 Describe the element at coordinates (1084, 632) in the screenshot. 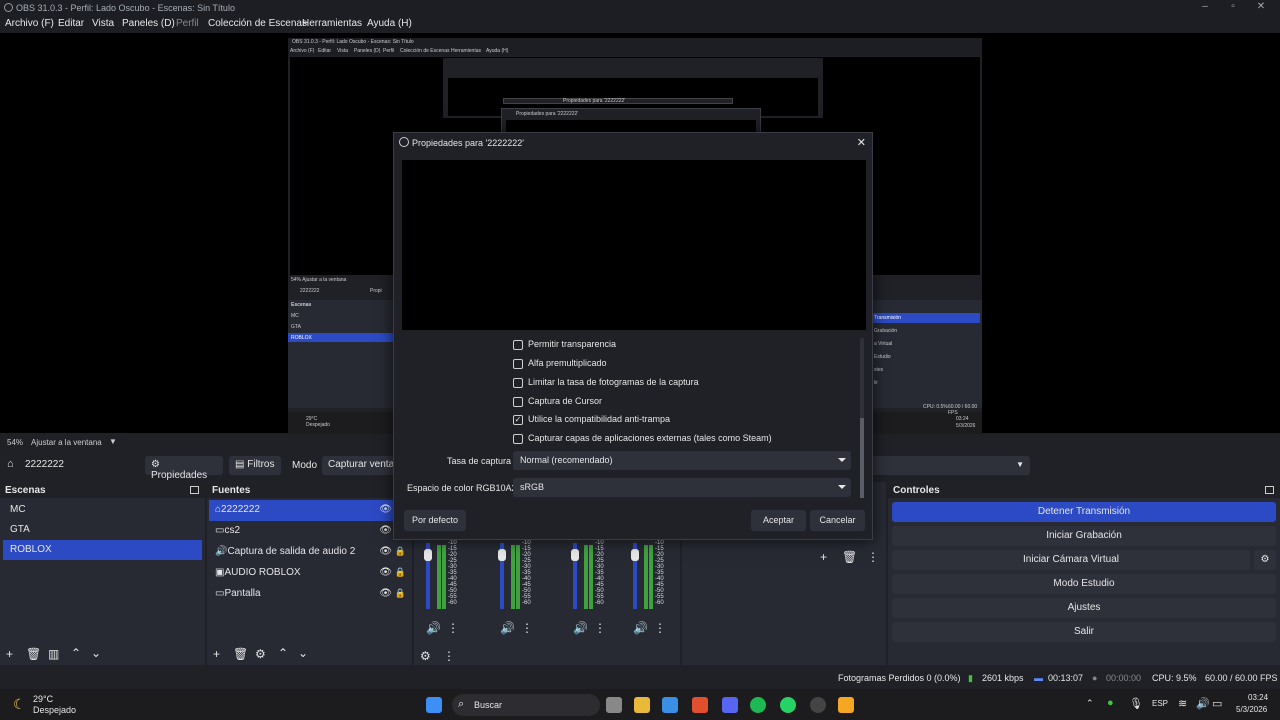

I see `exit-button: Salir` at that location.